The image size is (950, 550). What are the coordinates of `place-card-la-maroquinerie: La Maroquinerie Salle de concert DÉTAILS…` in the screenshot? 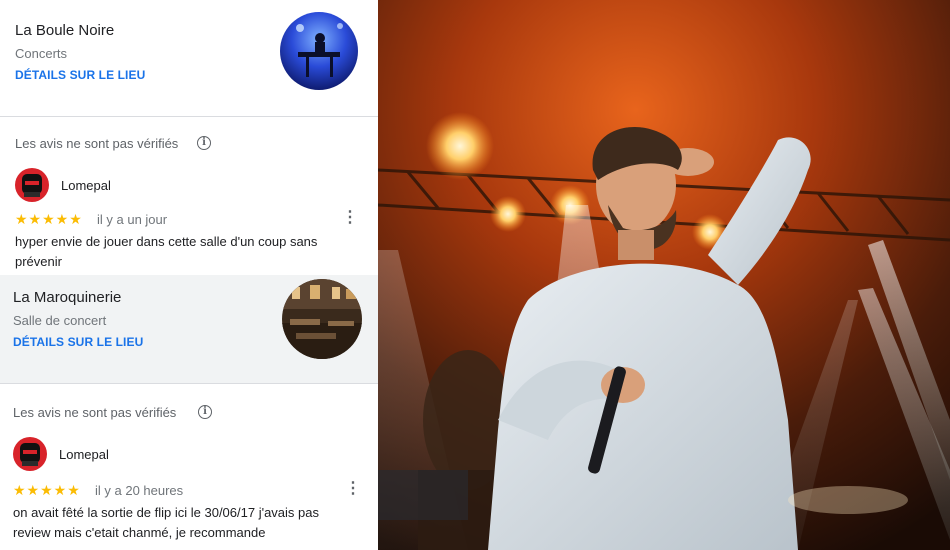 It's located at (189, 329).